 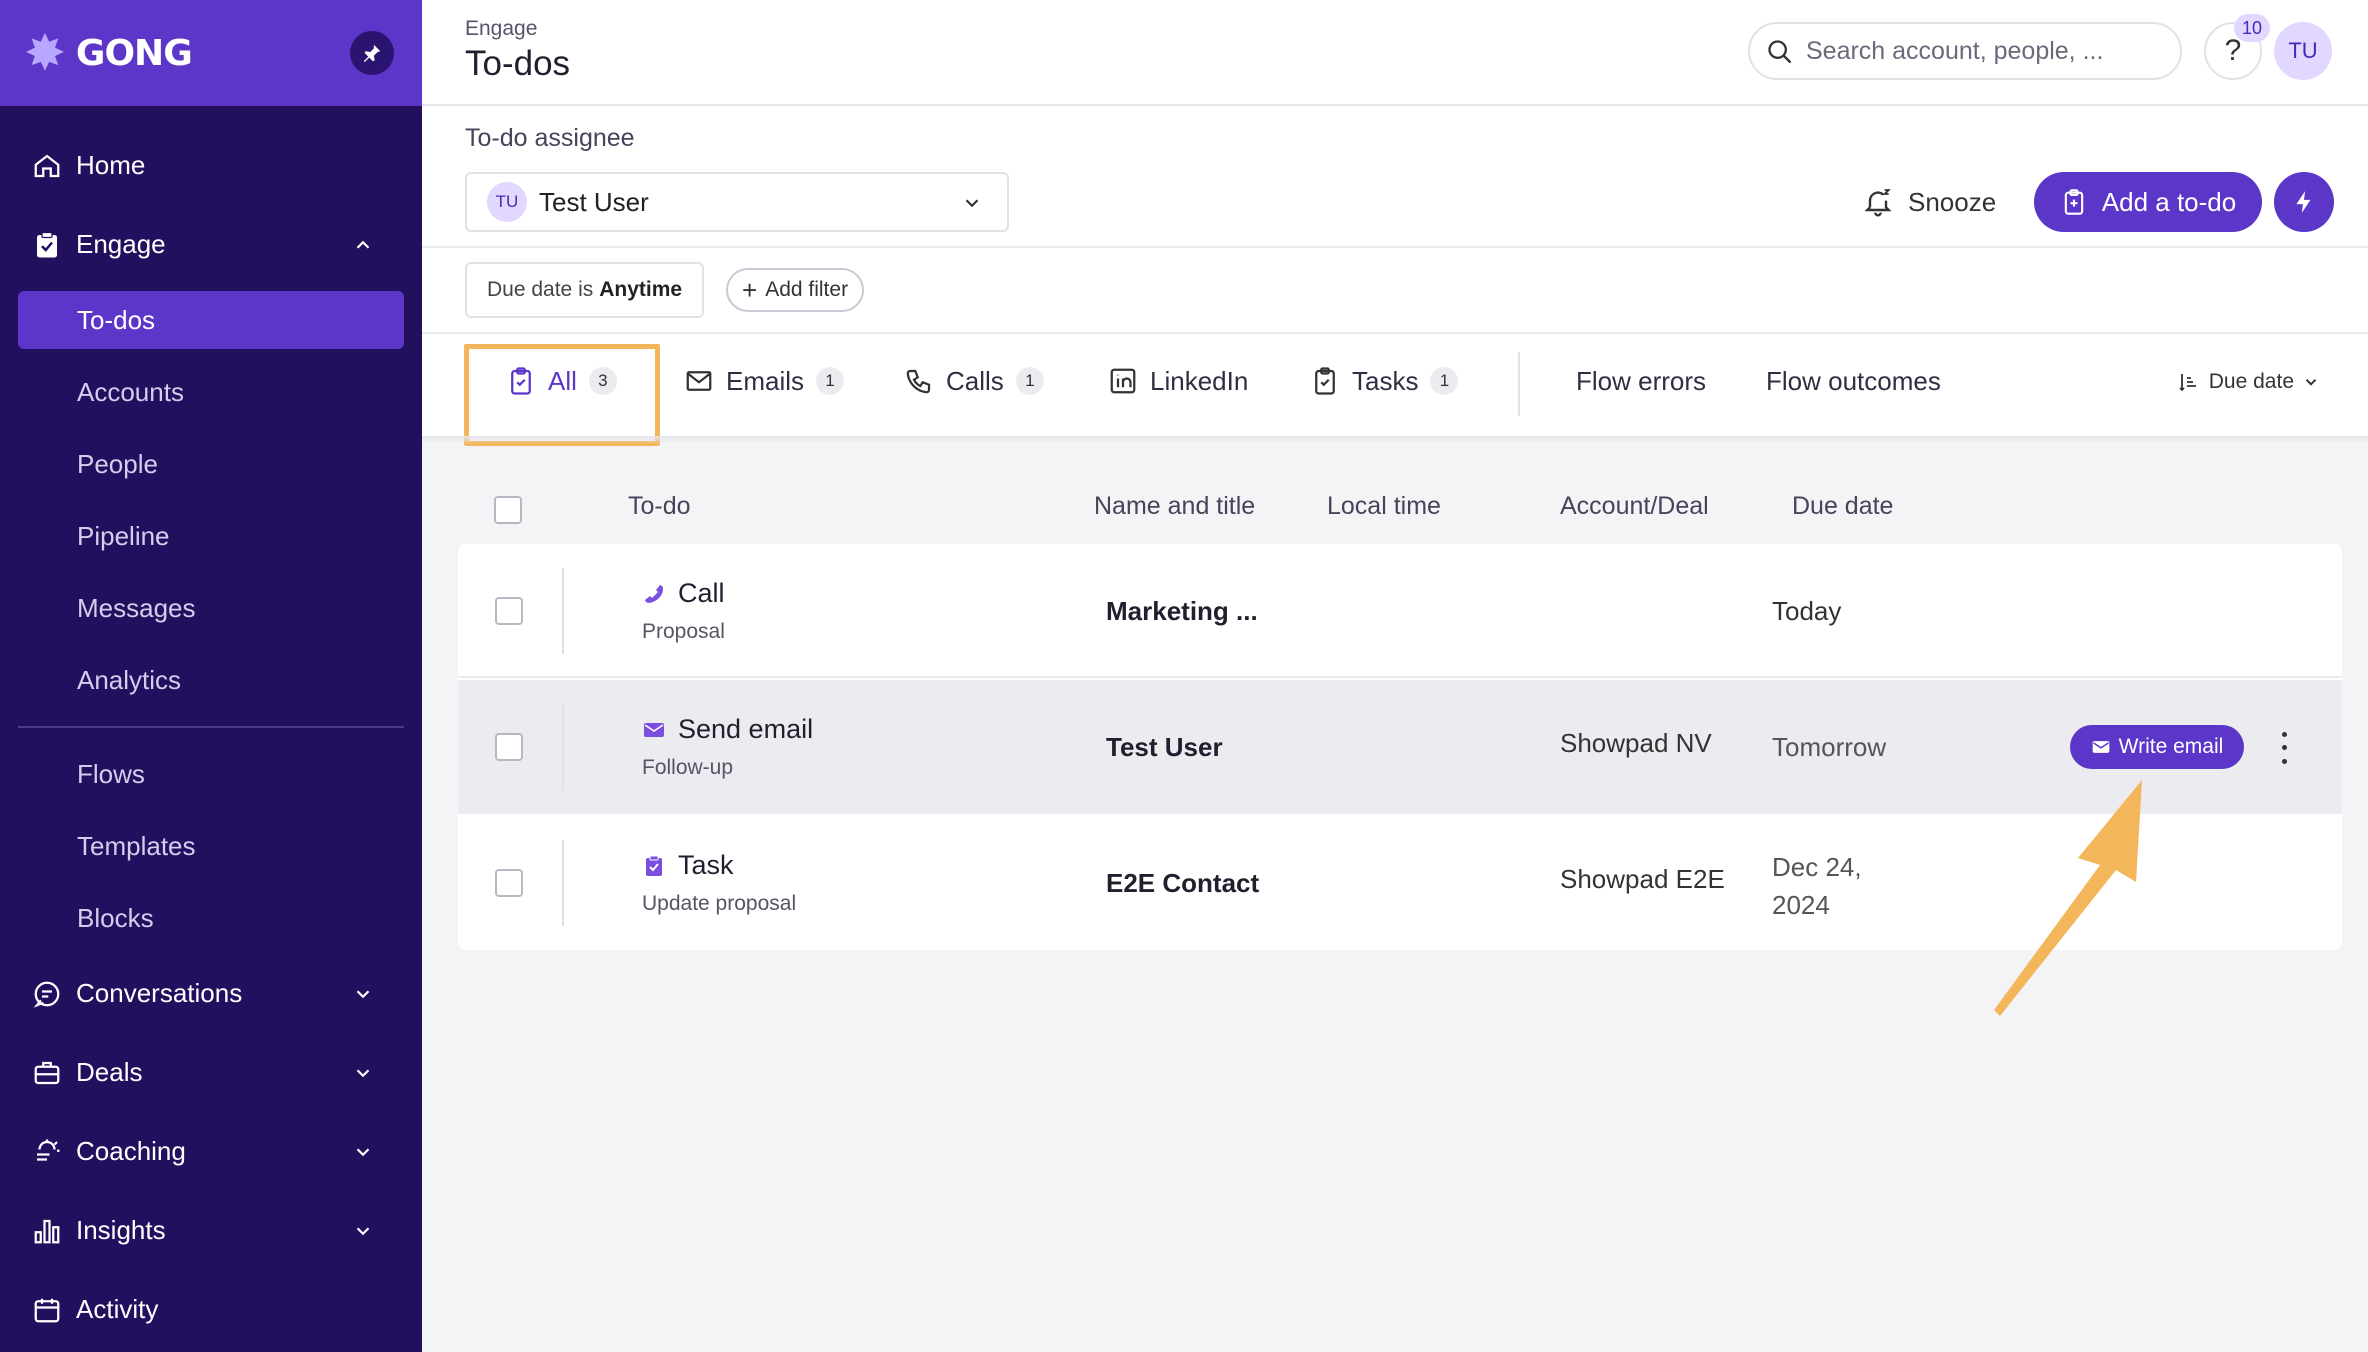 I want to click on pin-sidebar-button, so click(x=372, y=53).